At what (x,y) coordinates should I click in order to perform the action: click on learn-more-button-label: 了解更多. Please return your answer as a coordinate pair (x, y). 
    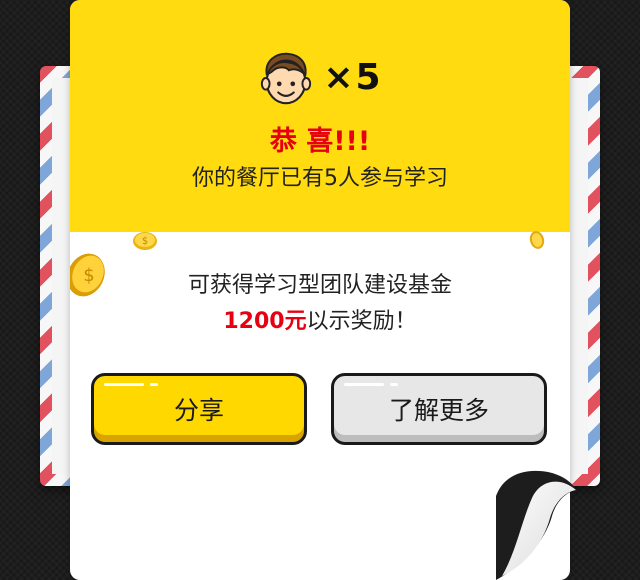
    Looking at the image, I should click on (438, 410).